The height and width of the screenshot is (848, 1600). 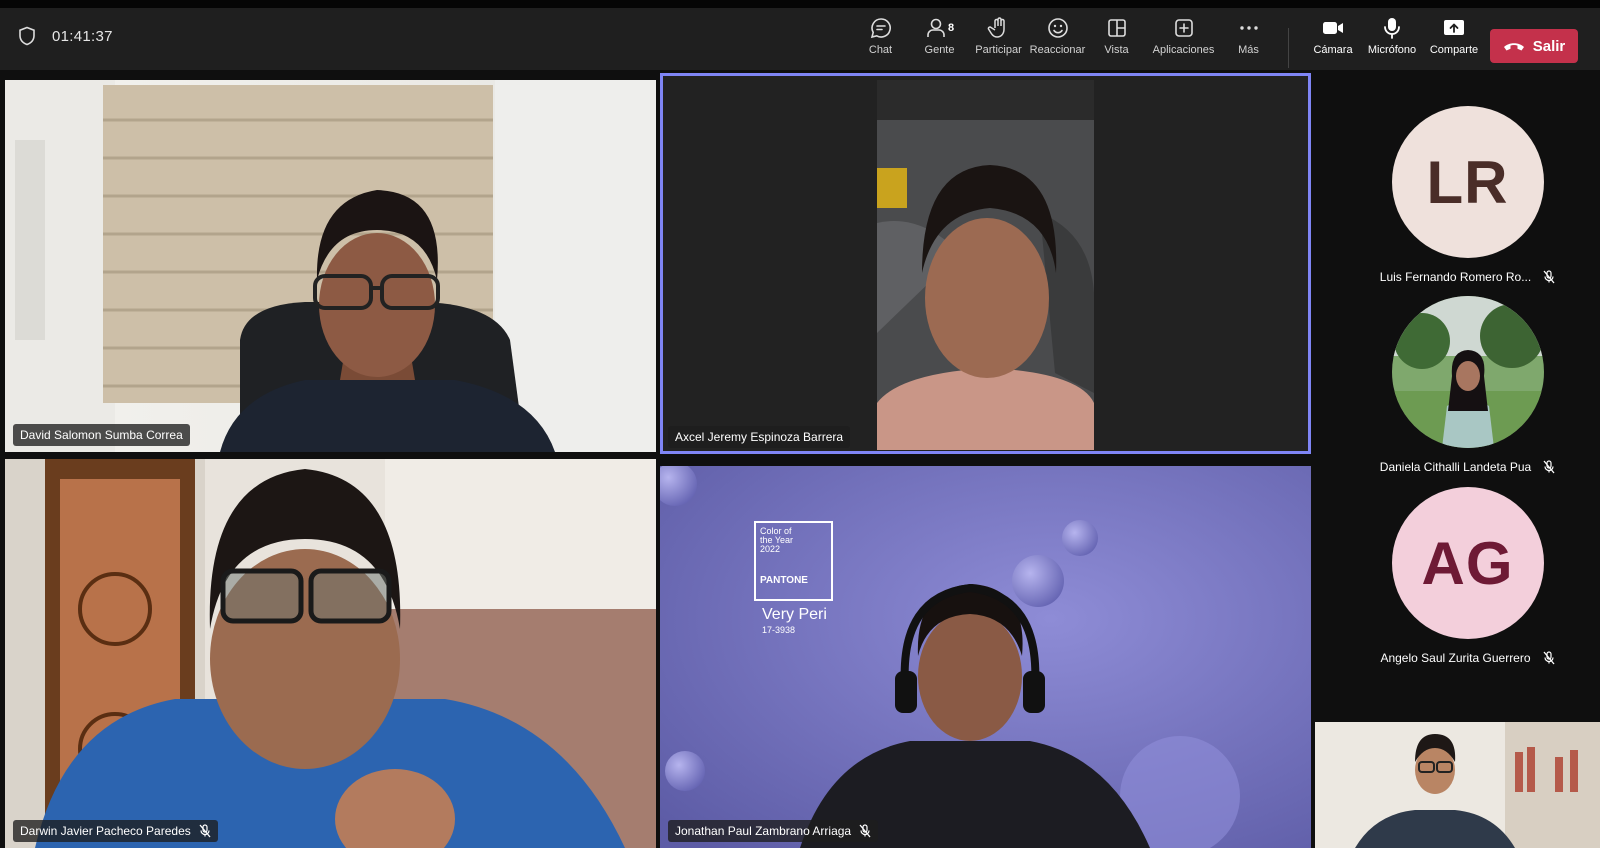 I want to click on more-icon, so click(x=1248, y=28).